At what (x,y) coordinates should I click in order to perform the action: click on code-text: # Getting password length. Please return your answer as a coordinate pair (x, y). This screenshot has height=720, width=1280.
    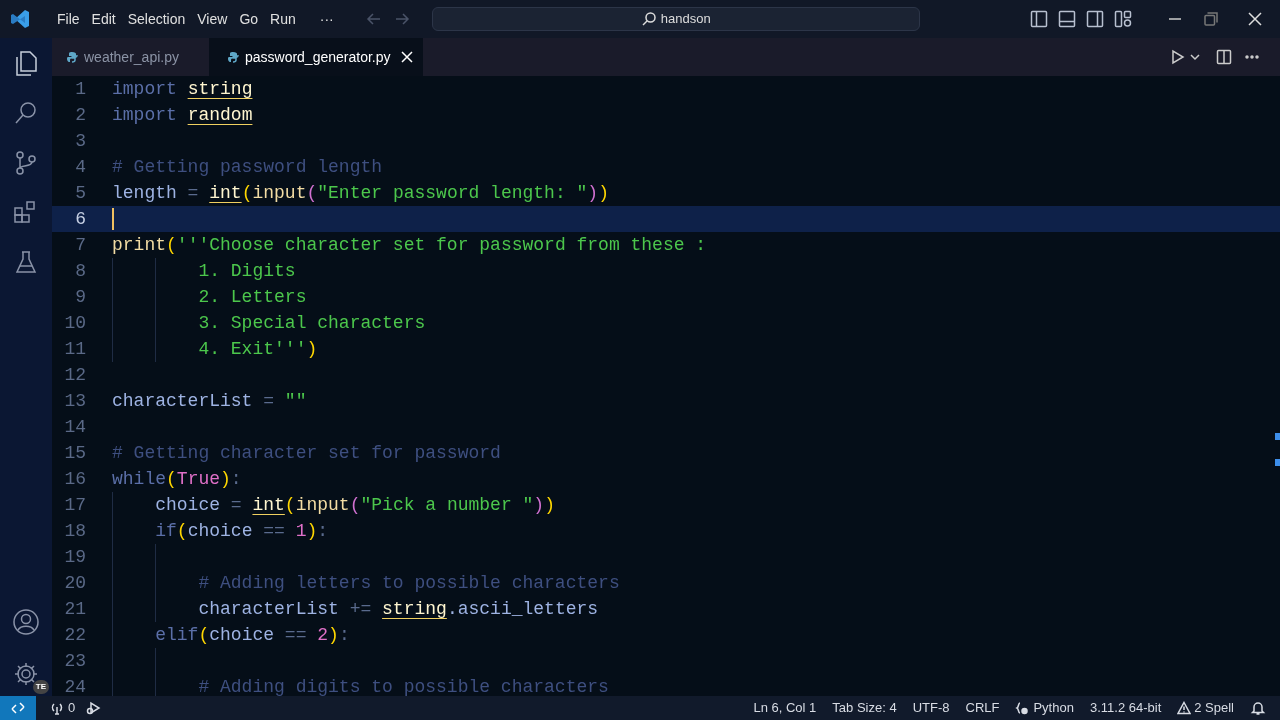
    Looking at the image, I should click on (247, 167).